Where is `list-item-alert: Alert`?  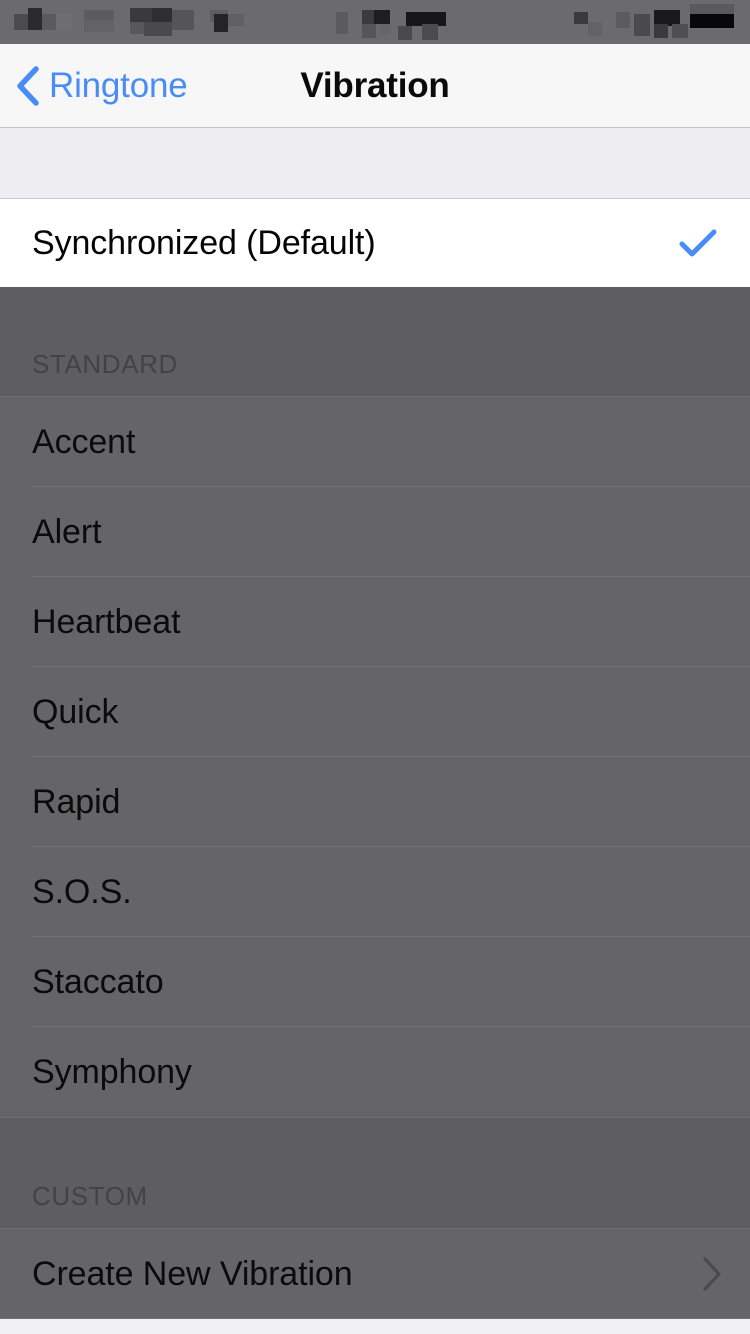
list-item-alert: Alert is located at coordinates (375, 532).